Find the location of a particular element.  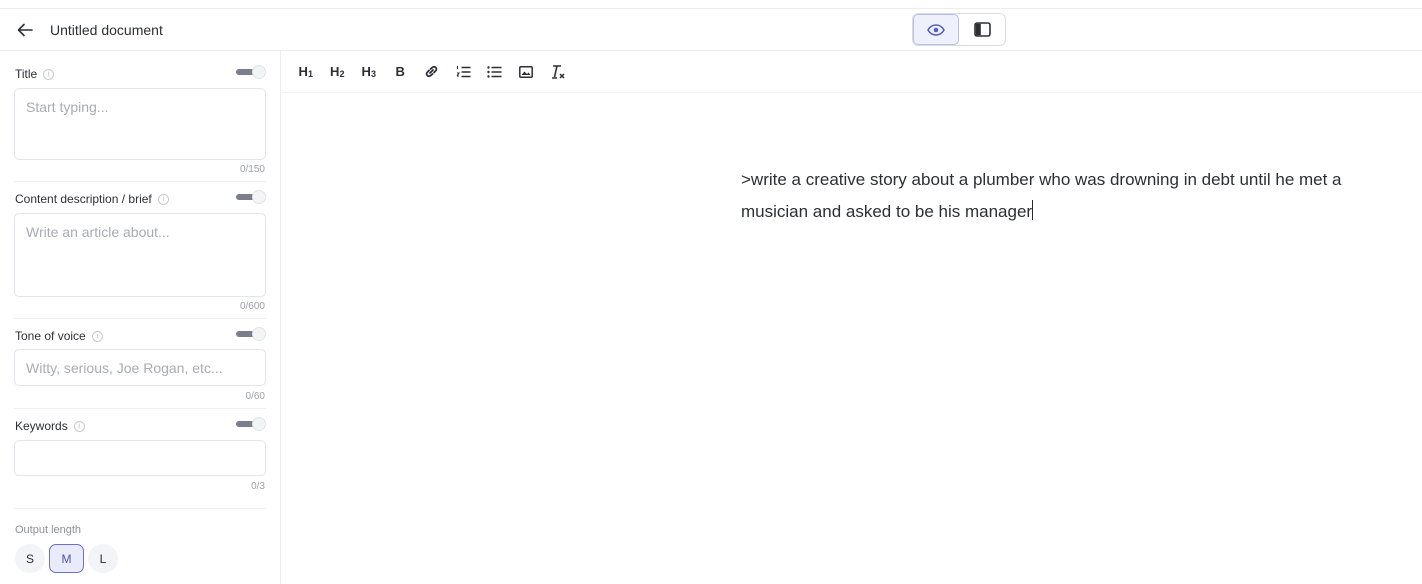

arrow-left-icon is located at coordinates (25, 30).